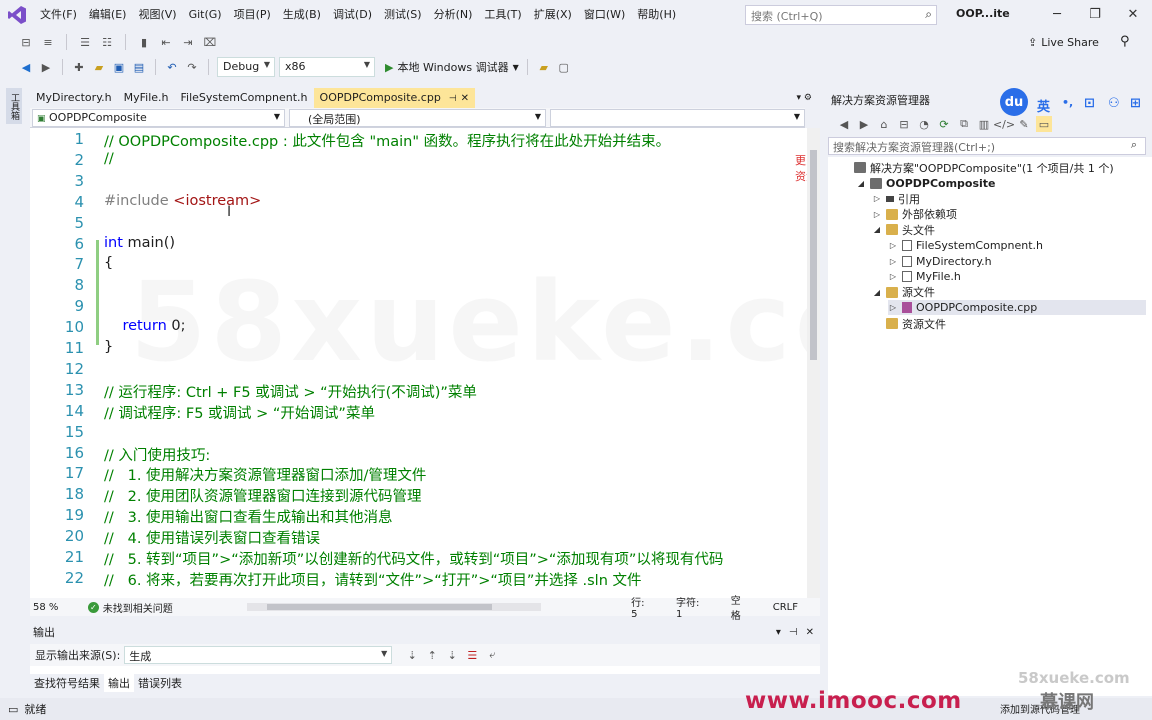 The width and height of the screenshot is (1152, 720). Describe the element at coordinates (804, 98) in the screenshot. I see `tab-overflow-icon: ▾ ⚙` at that location.